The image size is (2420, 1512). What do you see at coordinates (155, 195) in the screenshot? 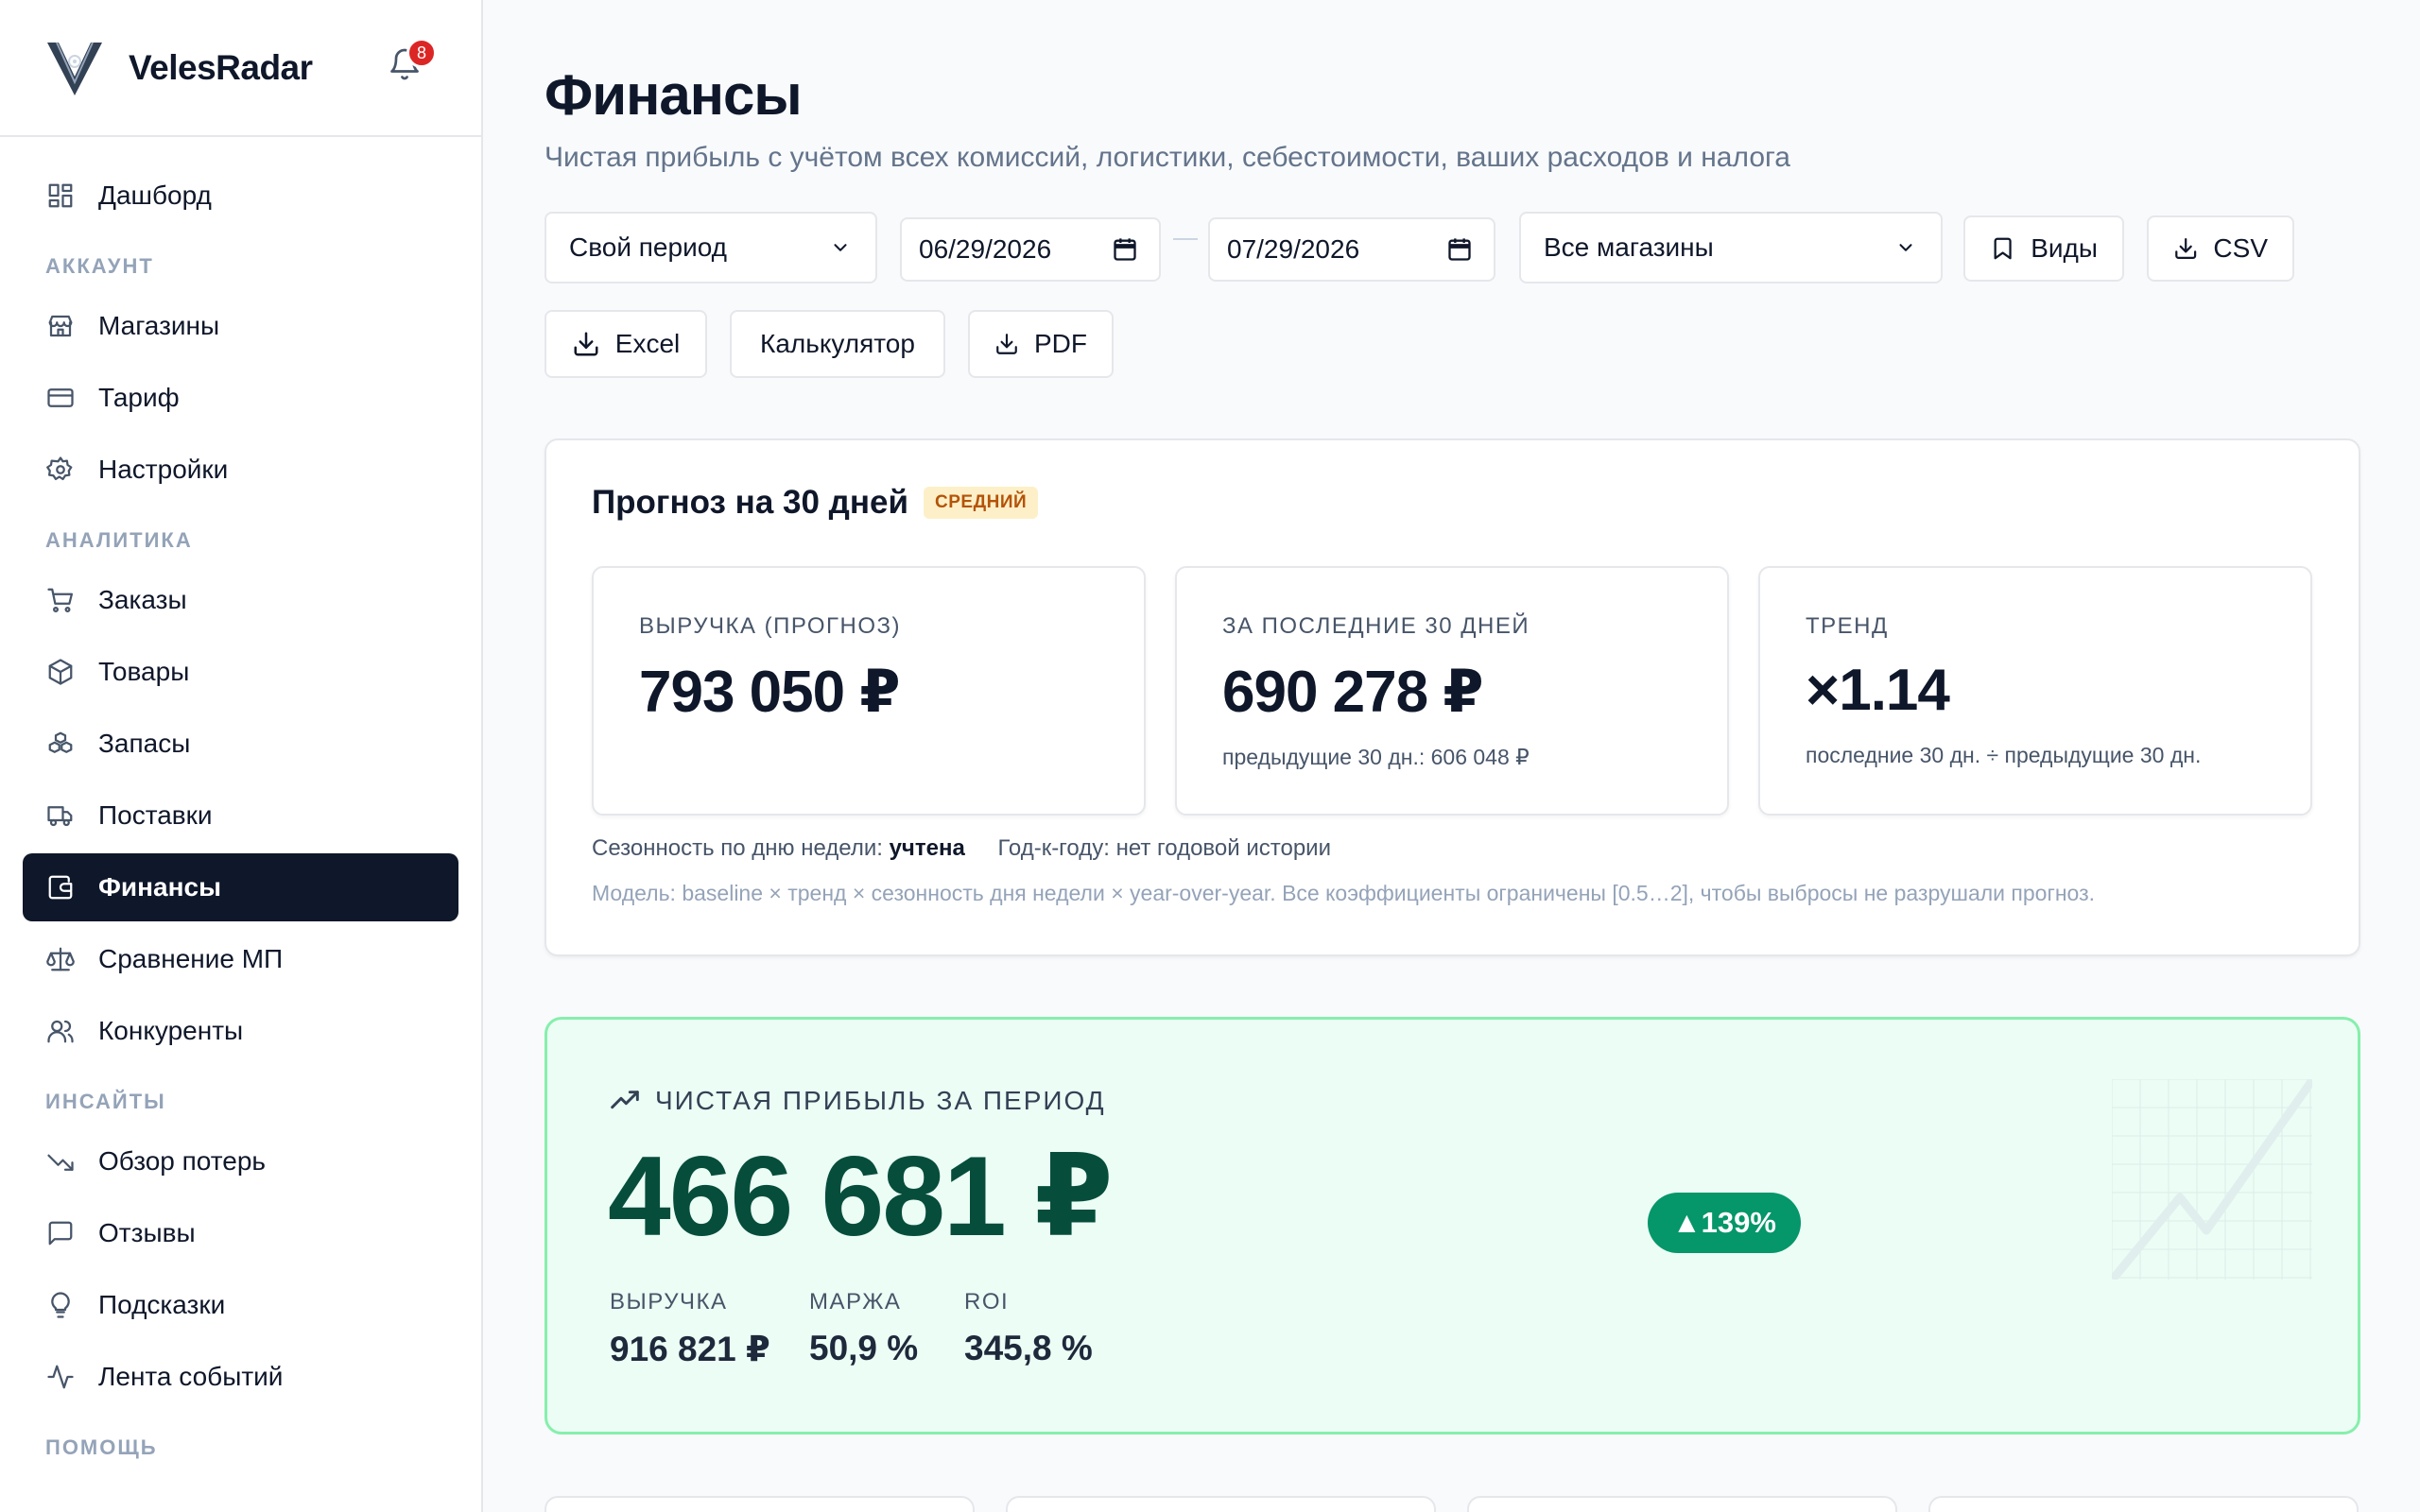
I see `sidebar-item-label: Дашборд` at bounding box center [155, 195].